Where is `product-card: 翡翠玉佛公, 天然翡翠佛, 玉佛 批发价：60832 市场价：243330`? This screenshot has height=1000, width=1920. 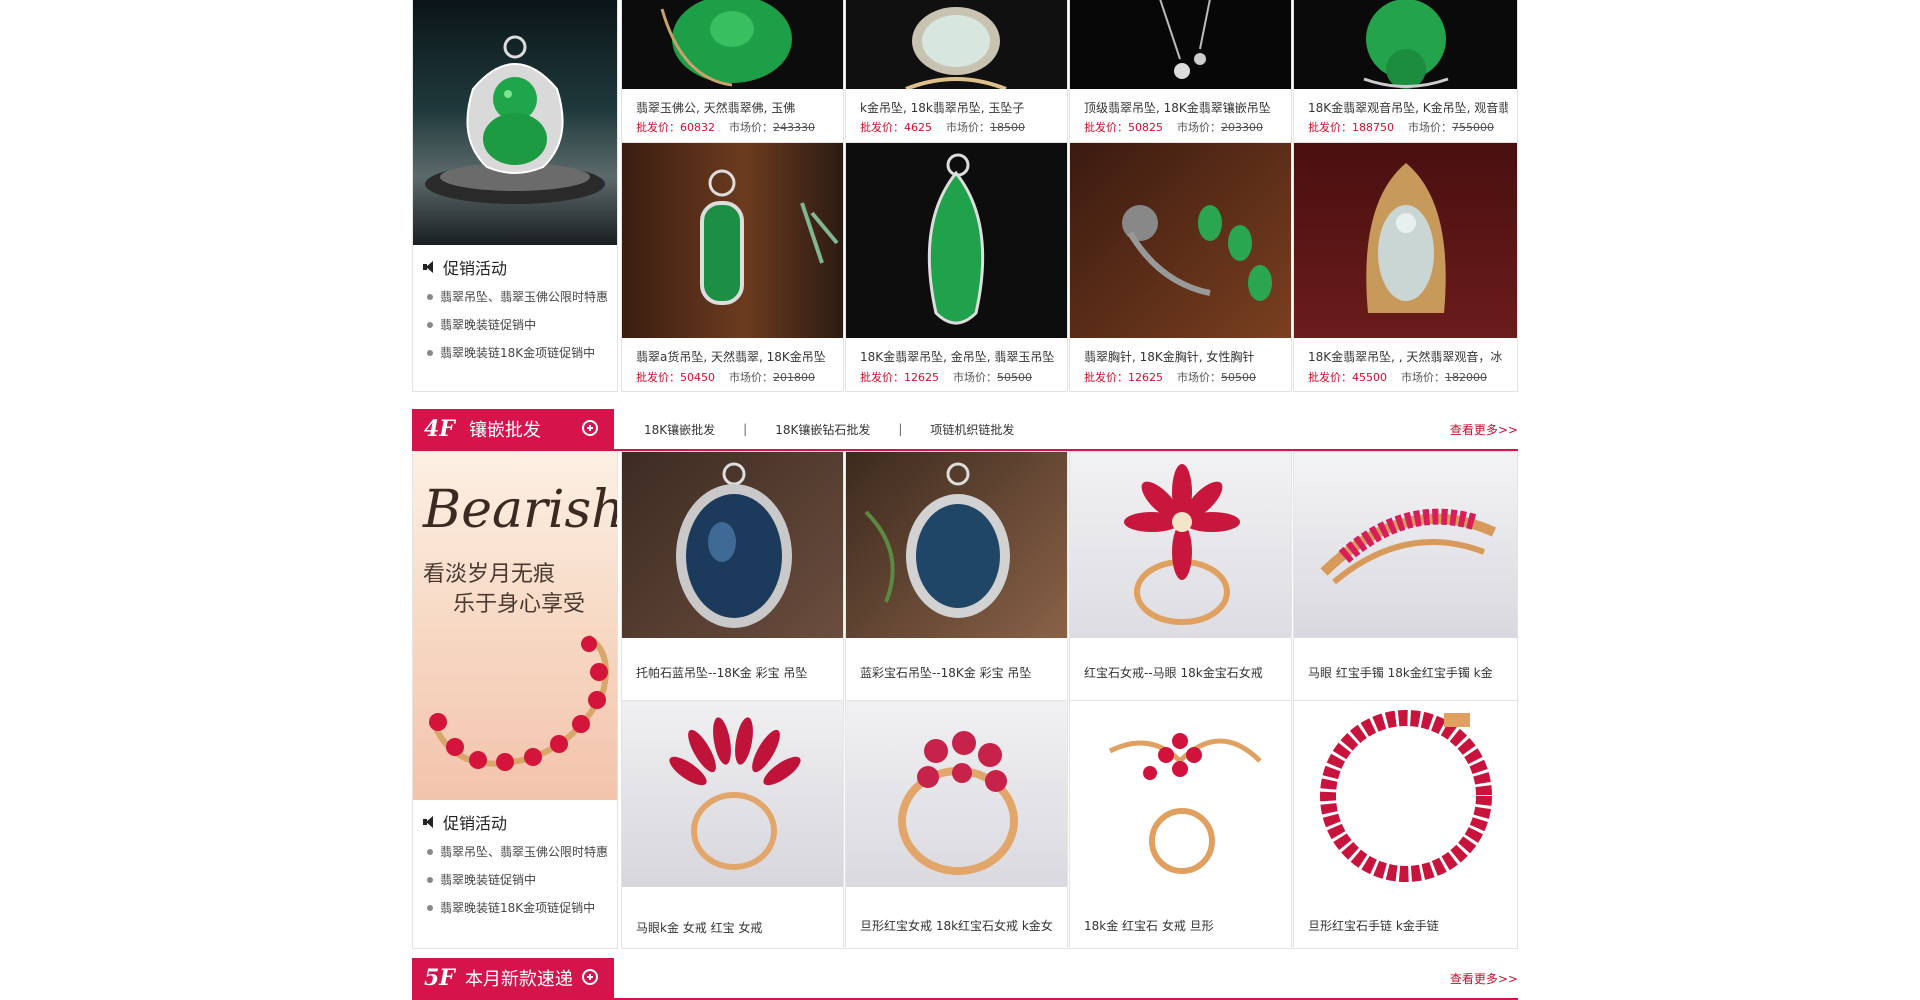 product-card: 翡翠玉佛公, 天然翡翠佛, 玉佛 批发价：60832 市场价：243330 is located at coordinates (732, 71).